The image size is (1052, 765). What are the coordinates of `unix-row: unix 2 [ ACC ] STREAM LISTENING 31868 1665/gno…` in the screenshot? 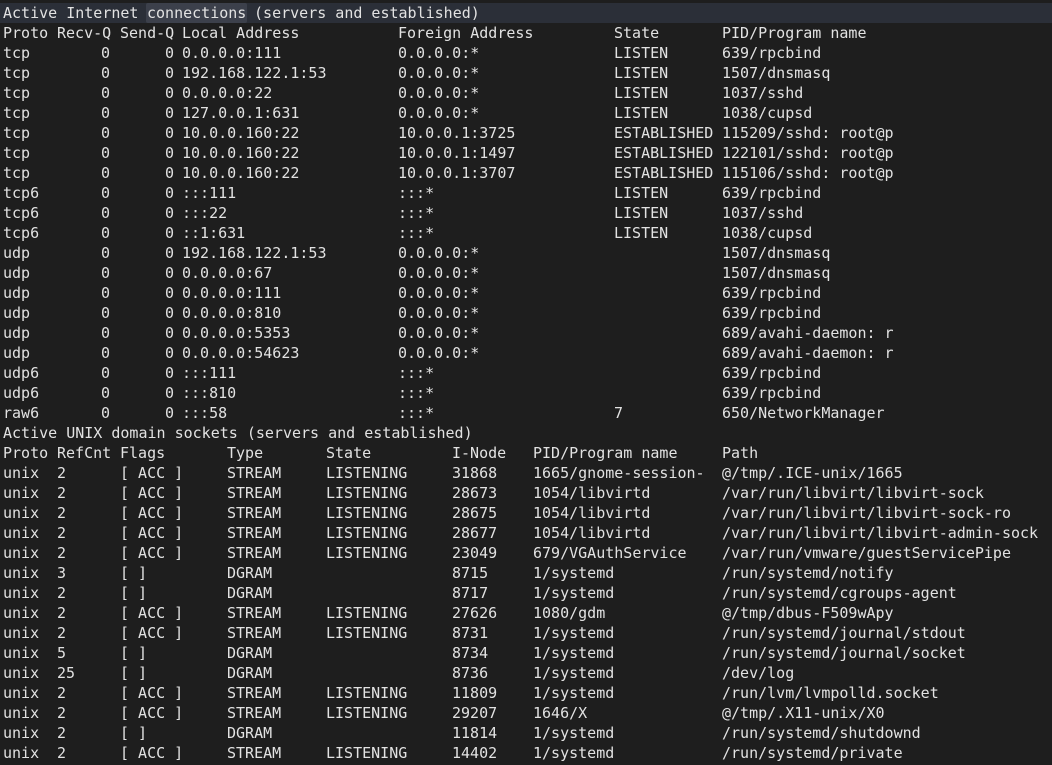 It's located at (526, 473).